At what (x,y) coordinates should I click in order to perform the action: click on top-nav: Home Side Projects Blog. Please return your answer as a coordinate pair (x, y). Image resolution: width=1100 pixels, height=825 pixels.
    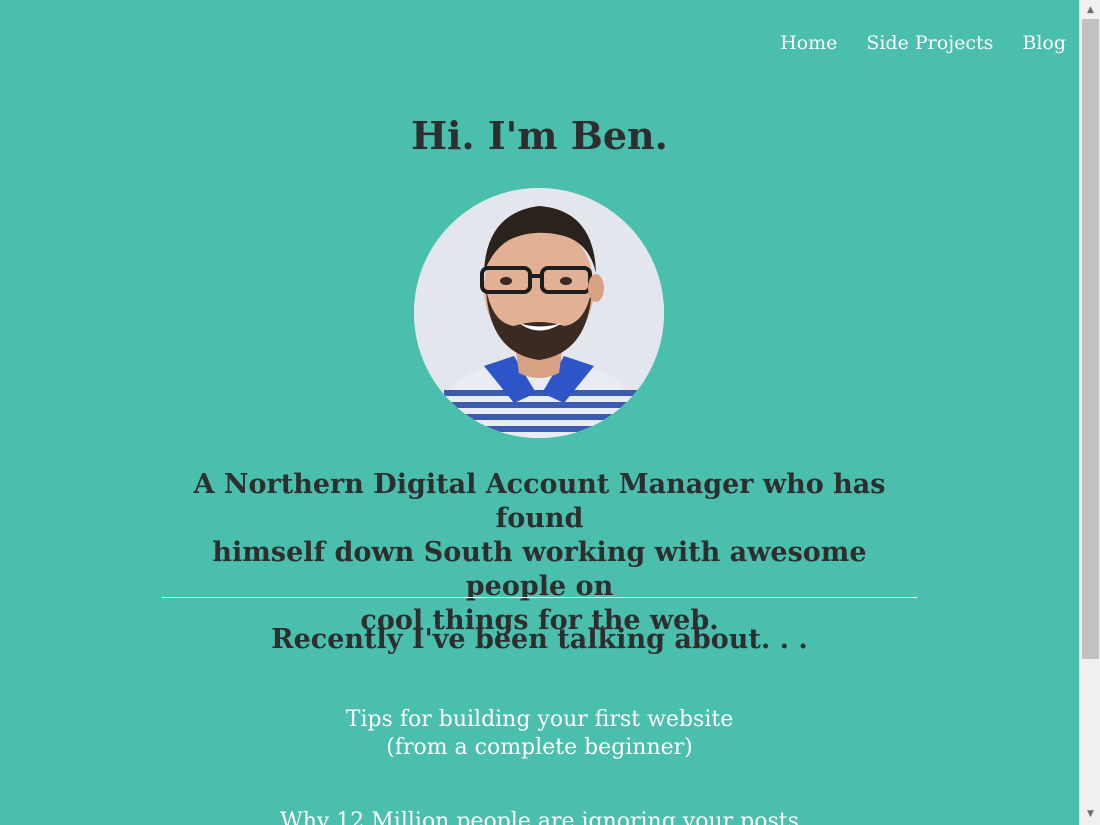
    Looking at the image, I should click on (923, 43).